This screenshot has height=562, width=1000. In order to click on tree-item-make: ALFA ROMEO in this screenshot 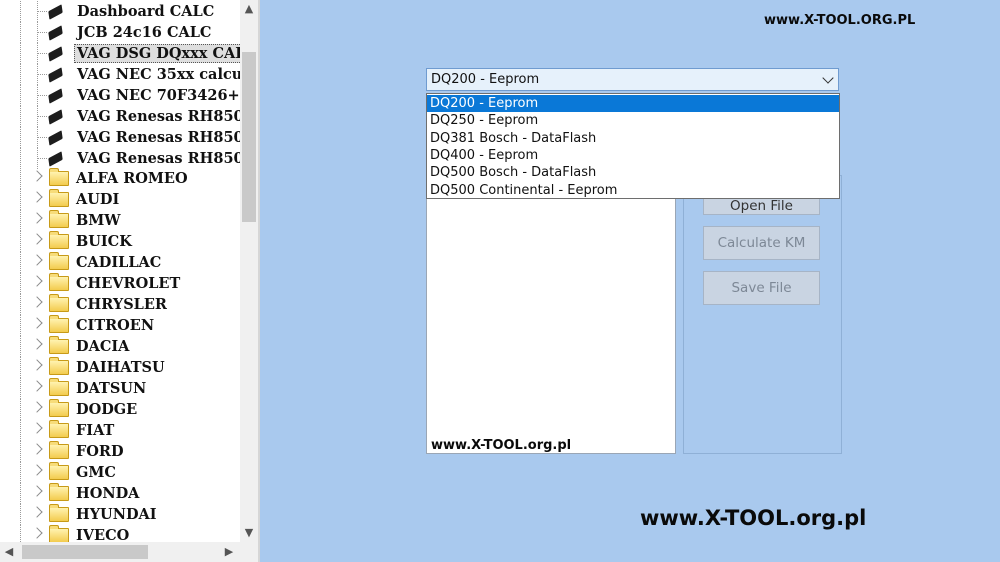, I will do `click(120, 178)`.